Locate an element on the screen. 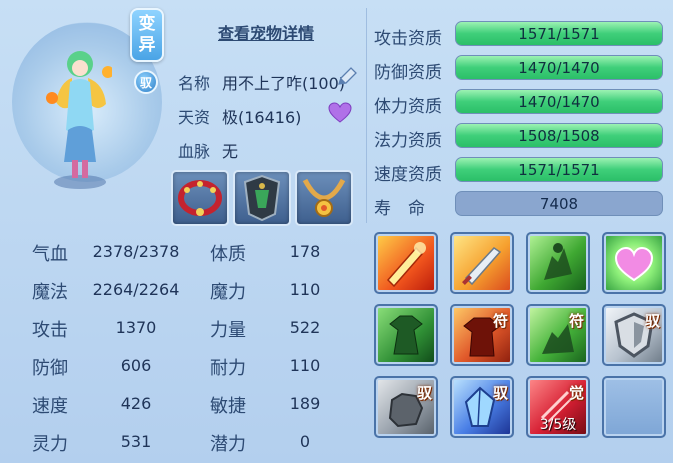  potential-value: 0 is located at coordinates (305, 441).